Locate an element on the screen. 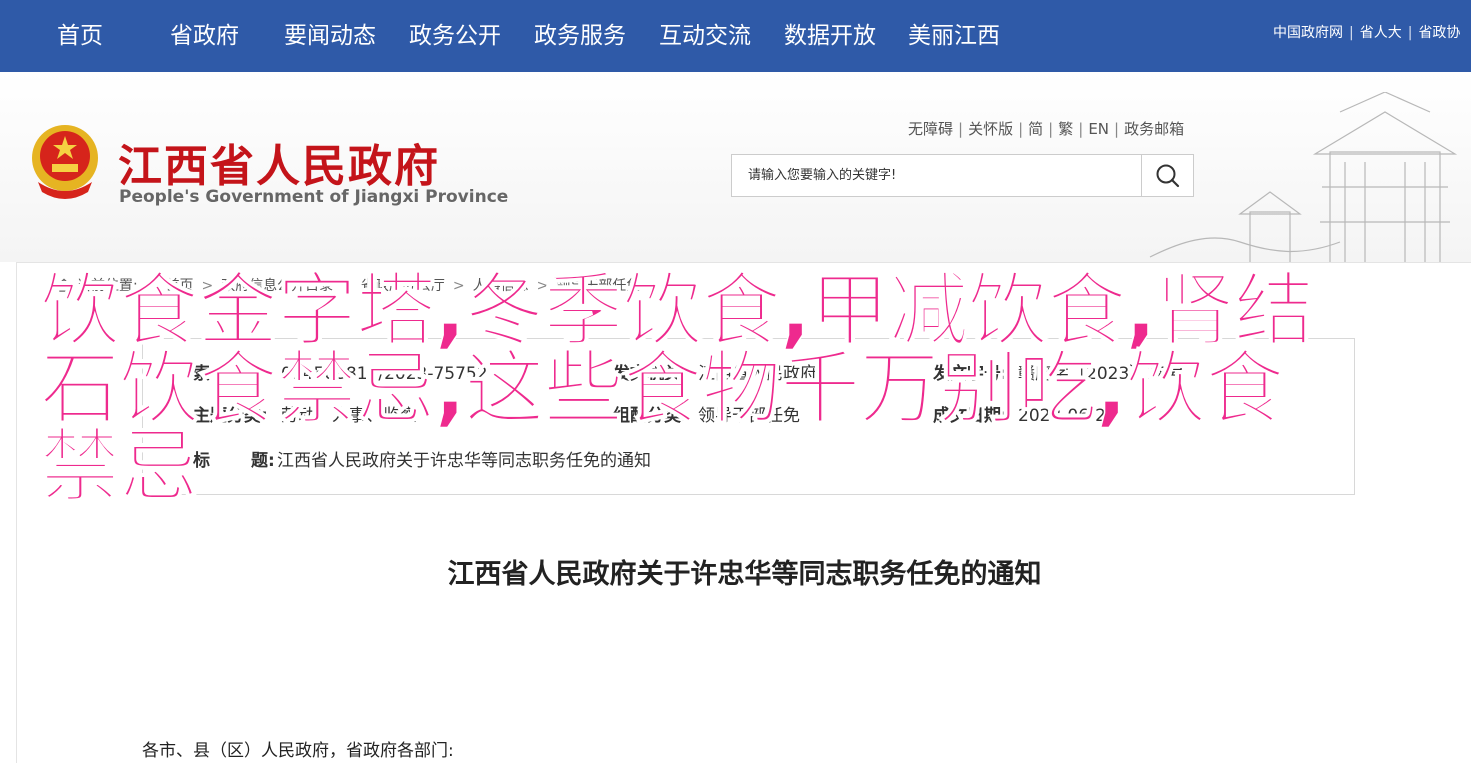 This screenshot has height=763, width=1471. site-subtitle: People's Government of Jiangxi Province is located at coordinates (314, 197).